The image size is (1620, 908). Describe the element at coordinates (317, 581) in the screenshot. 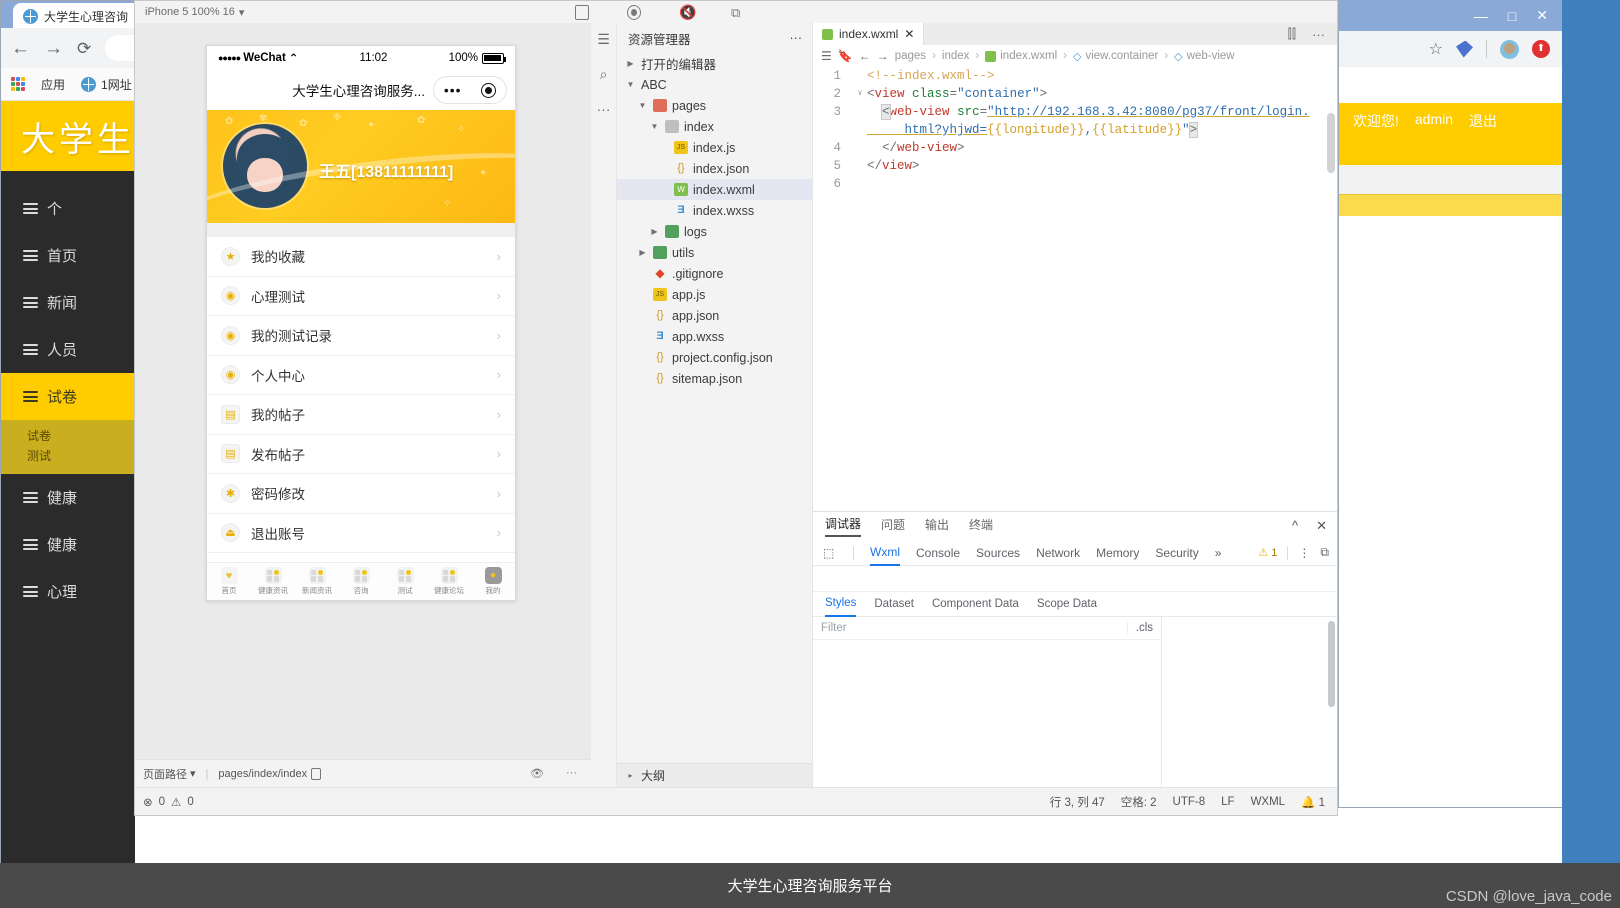

I see `tab-news: 新闻资讯` at that location.